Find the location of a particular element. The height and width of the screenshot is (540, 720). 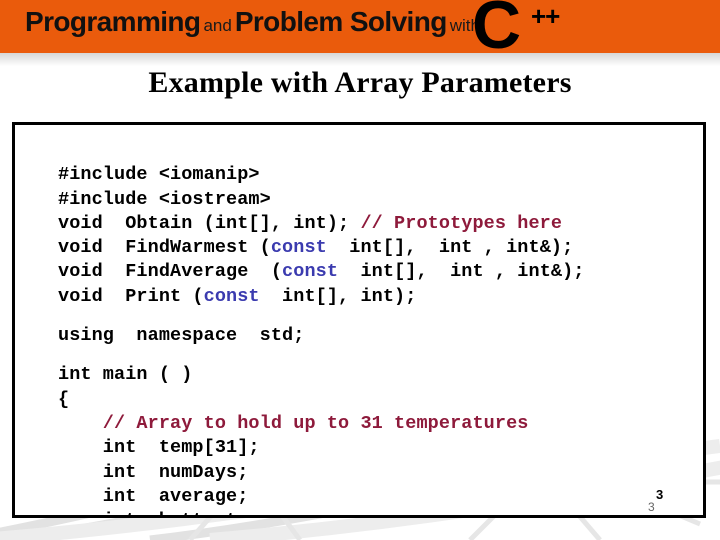

code-line: #include <iomanip> is located at coordinates (321, 175).